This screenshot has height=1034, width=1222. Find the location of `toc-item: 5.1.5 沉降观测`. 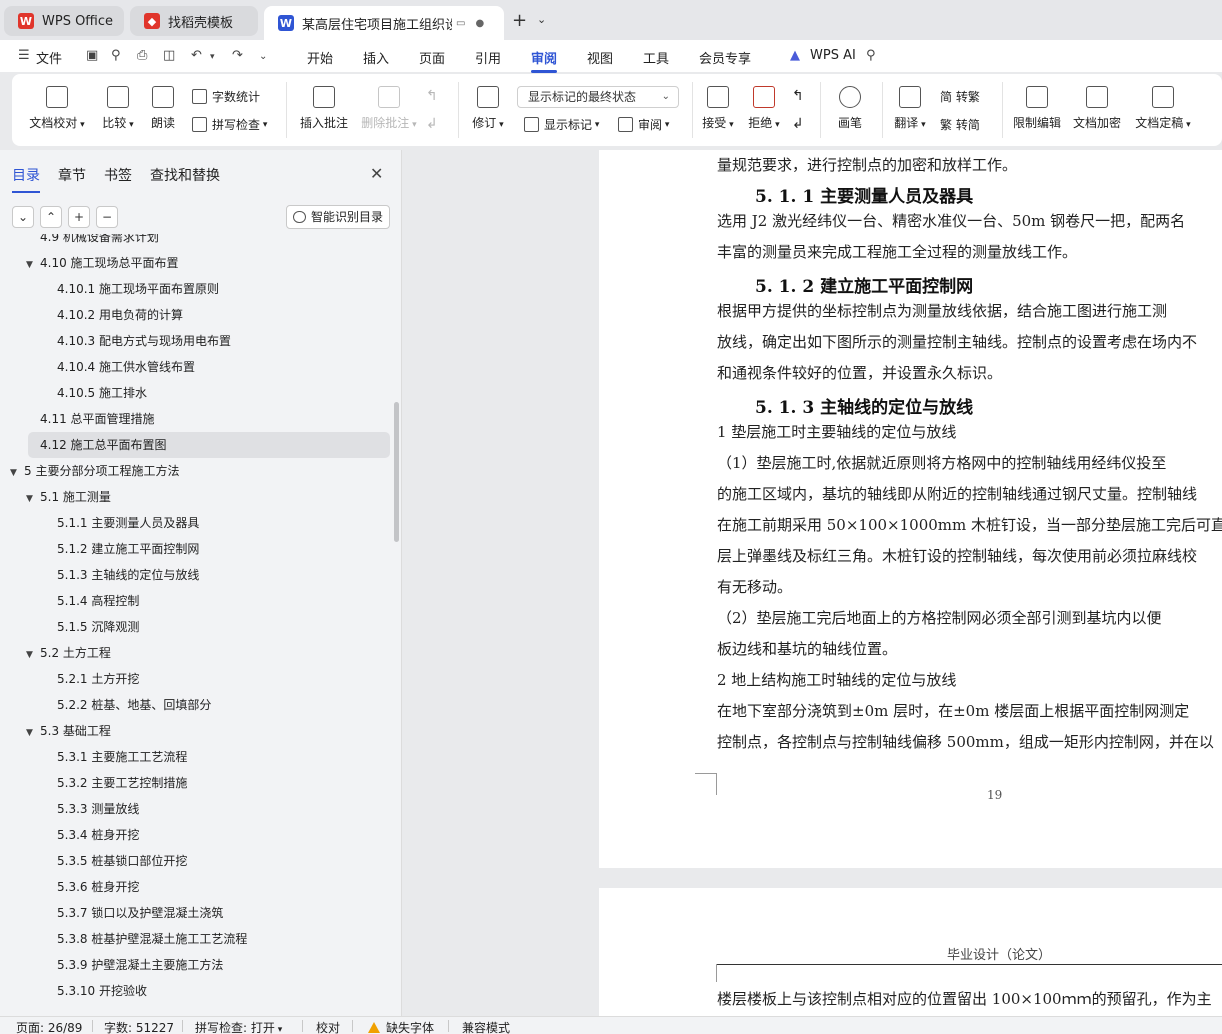

toc-item: 5.1.5 沉降观测 is located at coordinates (196, 627).